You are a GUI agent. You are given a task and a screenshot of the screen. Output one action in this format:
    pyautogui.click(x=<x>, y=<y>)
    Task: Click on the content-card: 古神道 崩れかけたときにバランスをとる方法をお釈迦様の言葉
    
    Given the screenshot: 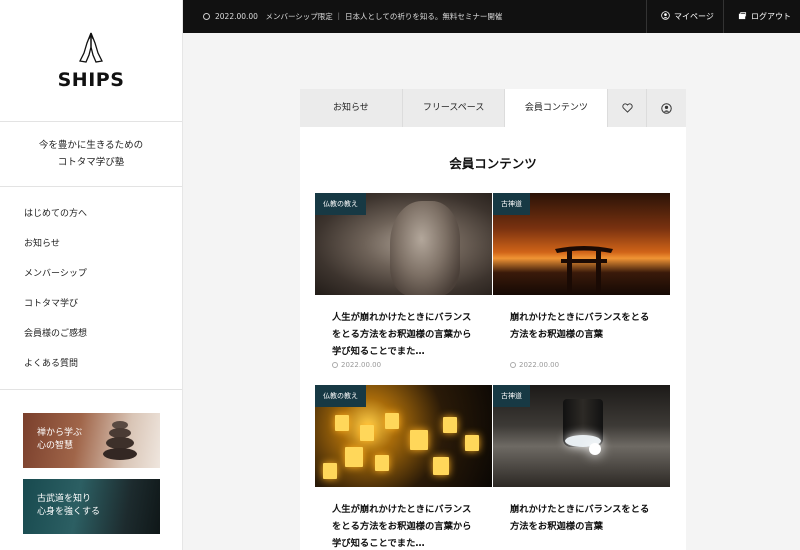 What is the action you would take?
    pyautogui.click(x=581, y=467)
    